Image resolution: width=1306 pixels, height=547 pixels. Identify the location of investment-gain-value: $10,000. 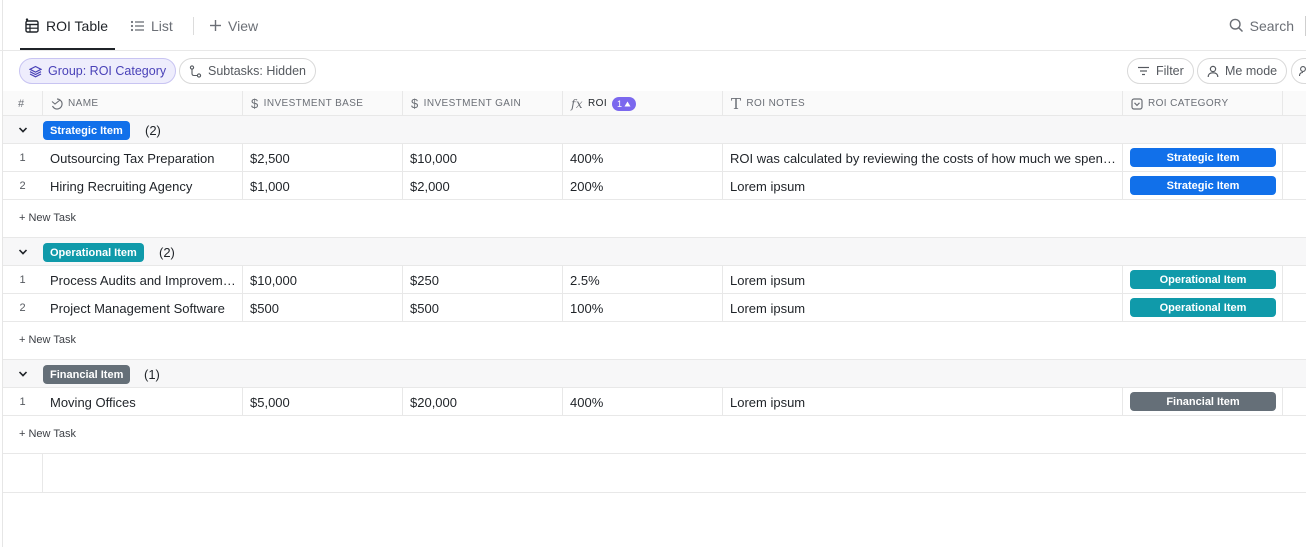
(433, 158).